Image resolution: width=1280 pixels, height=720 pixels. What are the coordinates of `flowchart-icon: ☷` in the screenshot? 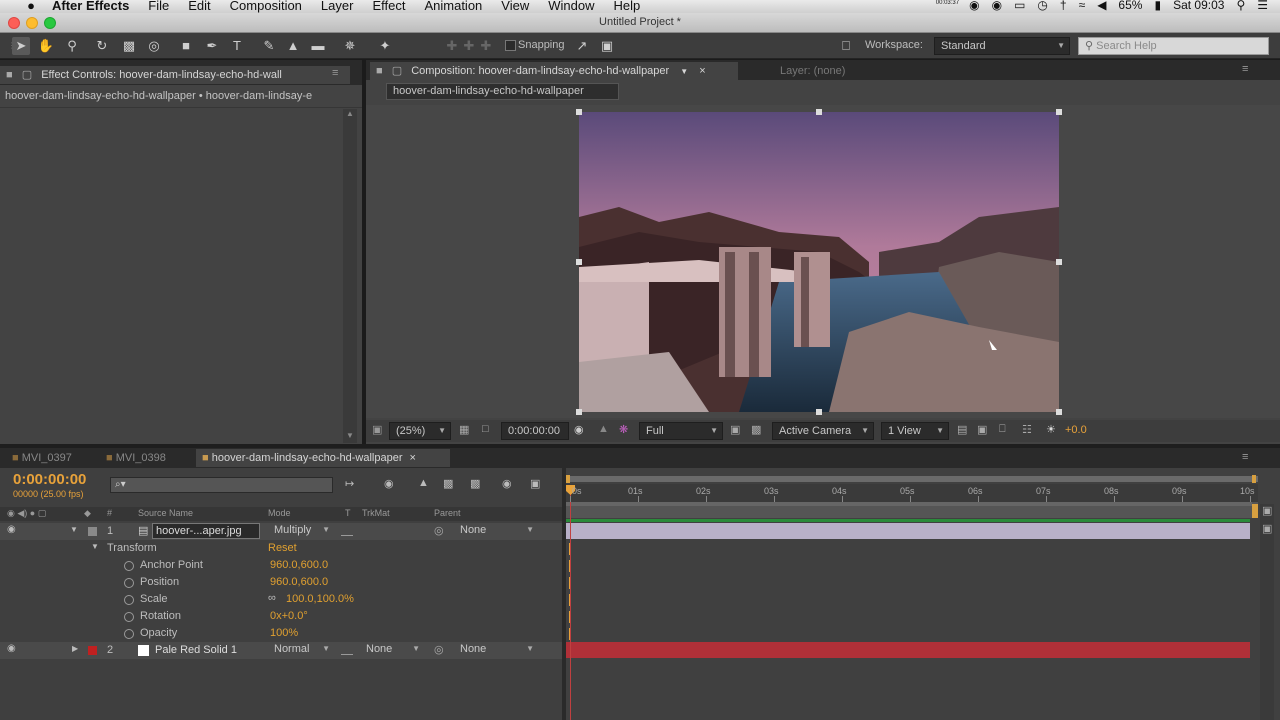 It's located at (1027, 429).